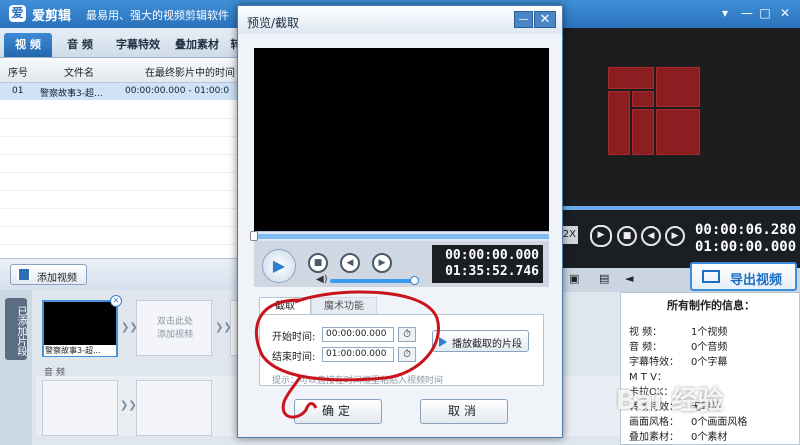  What do you see at coordinates (79, 71) in the screenshot?
I see `header-filename: 文件名` at bounding box center [79, 71].